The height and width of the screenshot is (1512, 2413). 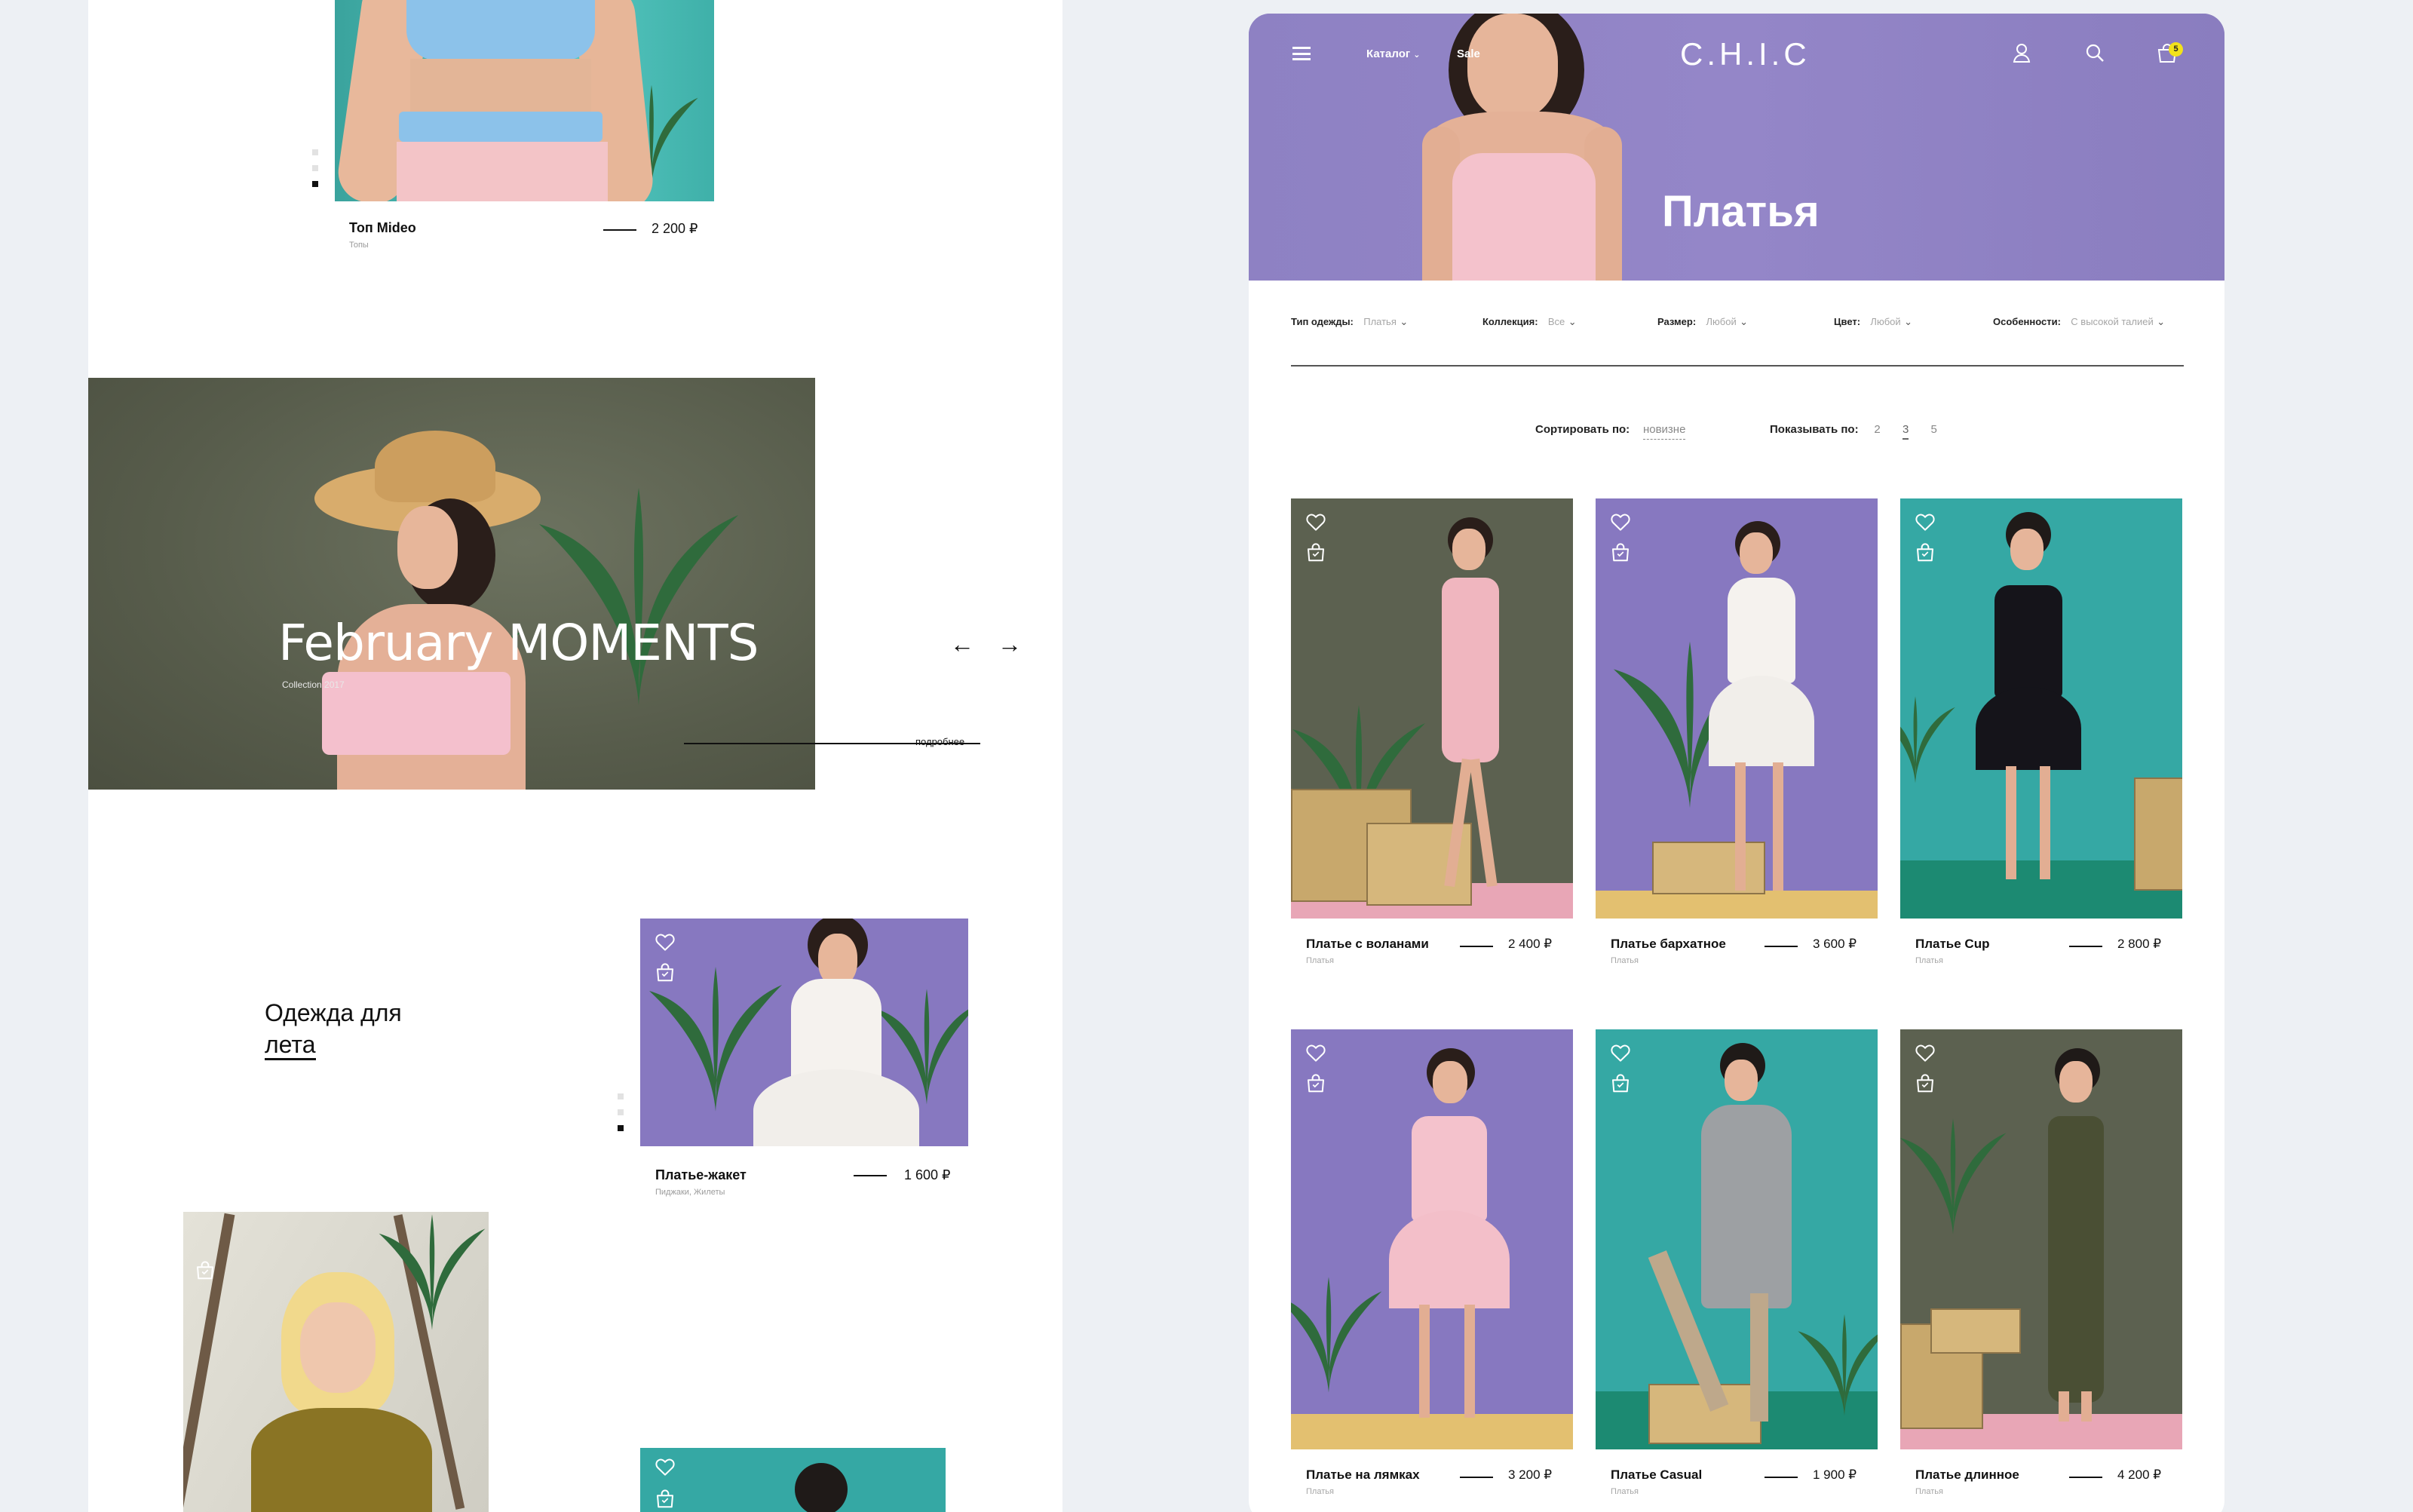 I want to click on product-category: Топы, so click(x=359, y=246).